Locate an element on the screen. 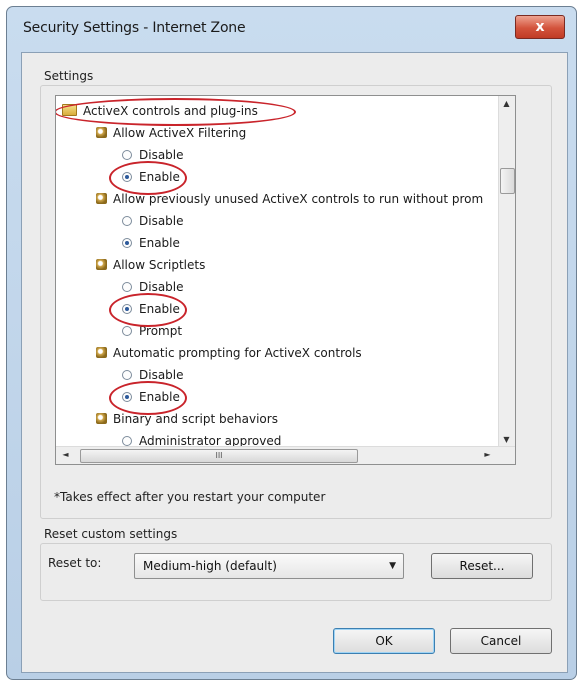 The width and height of the screenshot is (585, 687). reset-group-label: Reset custom settings is located at coordinates (111, 534).